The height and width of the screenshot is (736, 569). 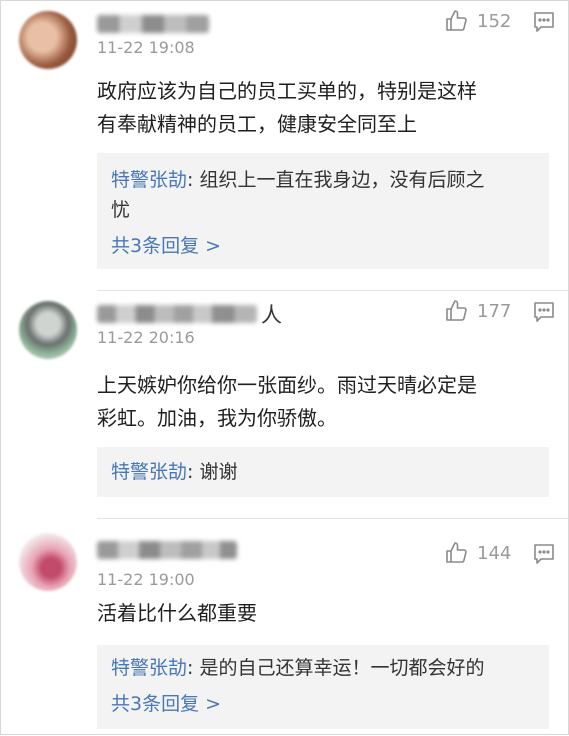 I want to click on comment-time: 11-22 20:16, so click(x=146, y=337).